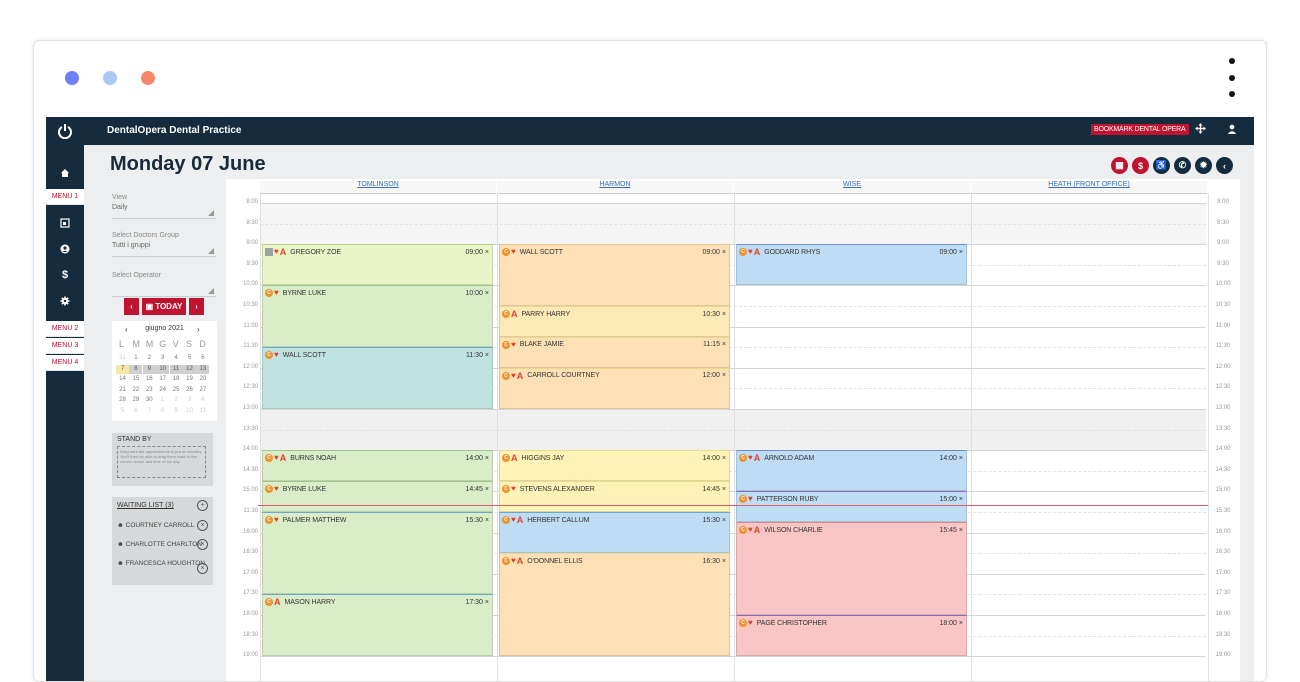 The image size is (1300, 682). I want to click on gear-icon: ✹, so click(1203, 165).